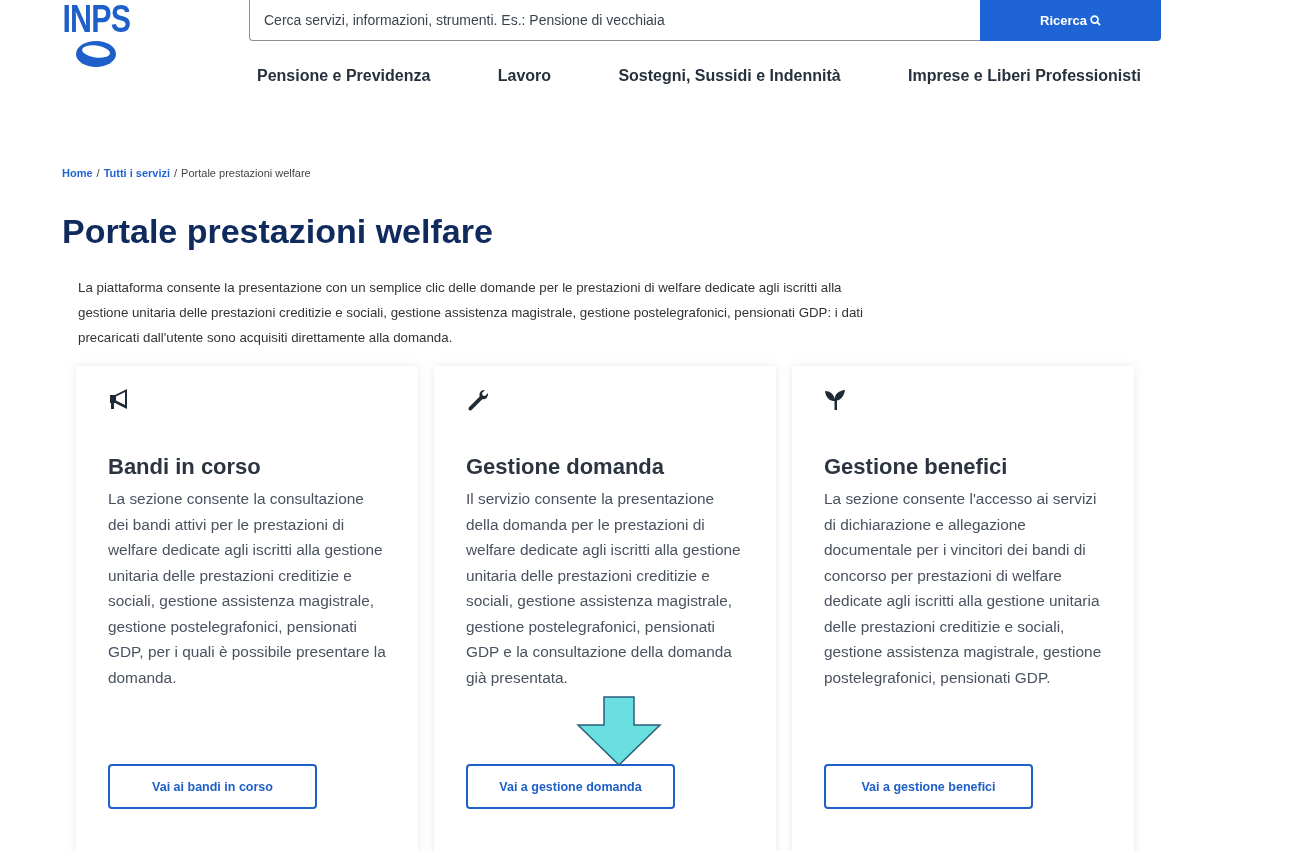 The width and height of the screenshot is (1303, 851). Describe the element at coordinates (278, 231) in the screenshot. I see `page-title: Portale prestazioni welfare` at that location.